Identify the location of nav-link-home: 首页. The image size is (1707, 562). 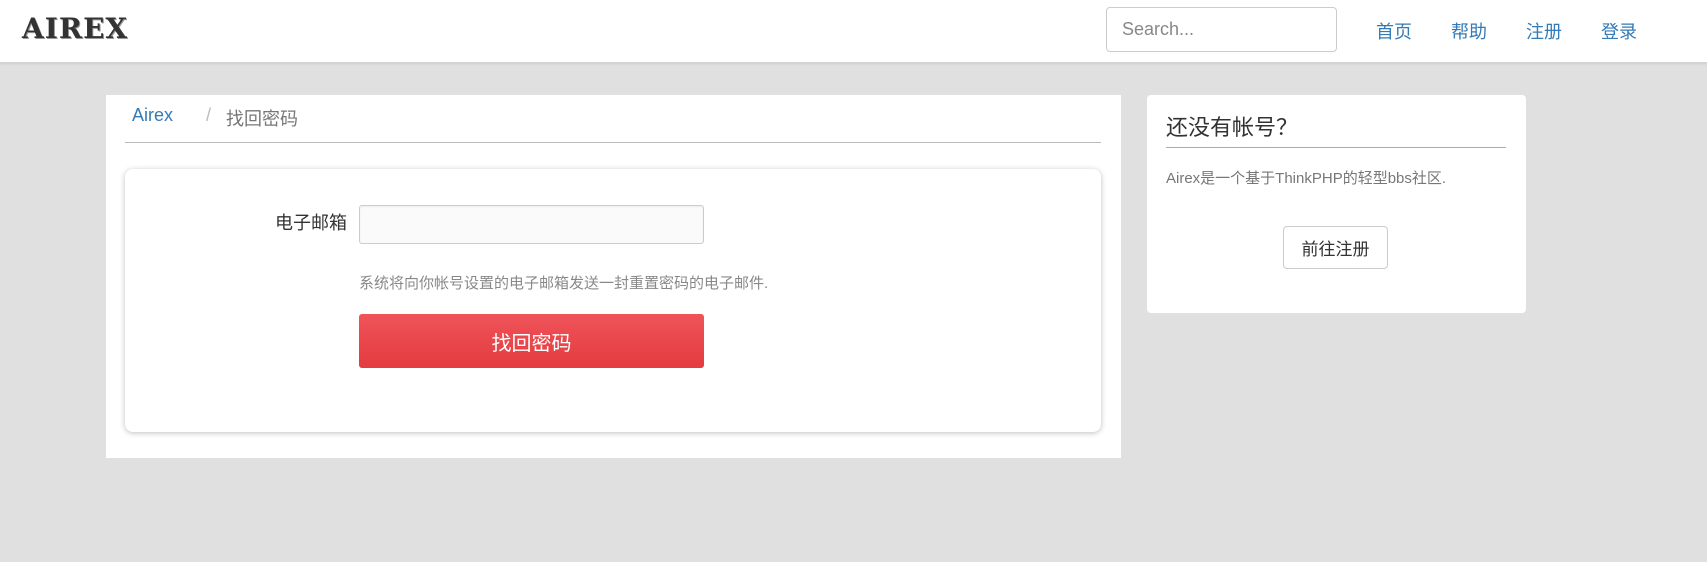
(1394, 31).